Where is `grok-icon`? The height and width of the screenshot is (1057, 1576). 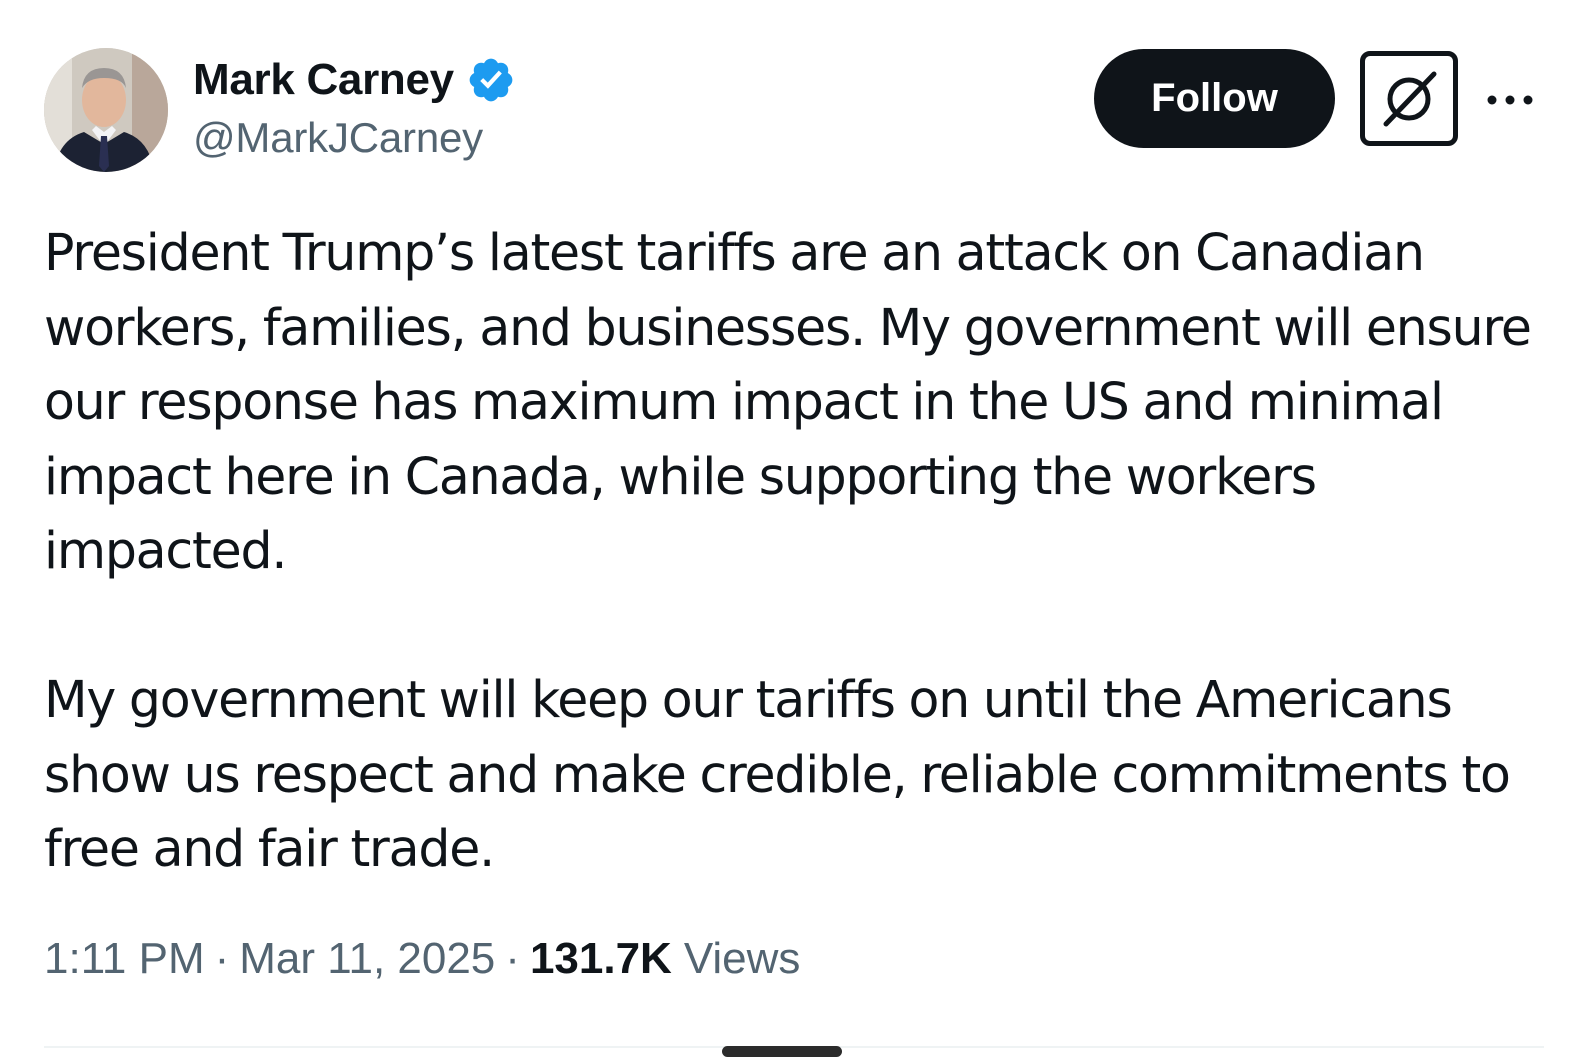 grok-icon is located at coordinates (1410, 98).